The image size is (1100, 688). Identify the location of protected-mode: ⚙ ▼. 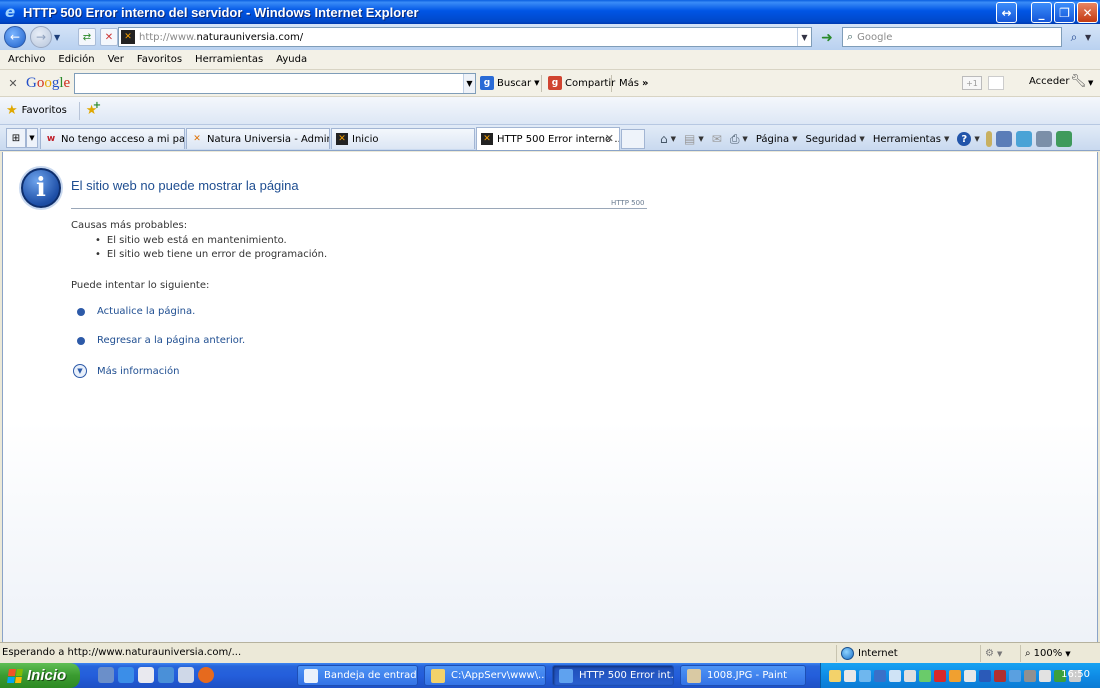
(999, 653).